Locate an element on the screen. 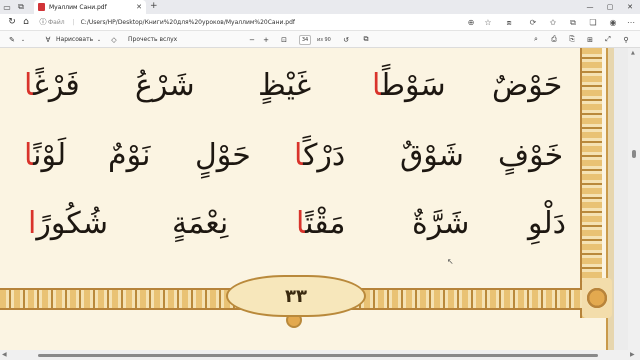  word-r0-3: شَرْعُ is located at coordinates (165, 85).